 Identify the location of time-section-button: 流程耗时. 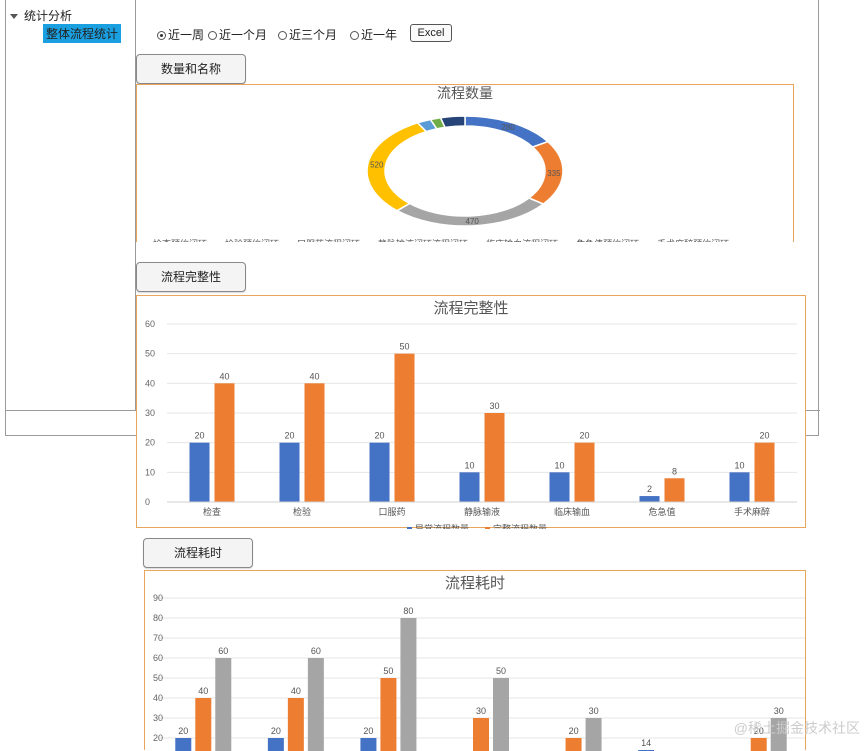
(198, 553).